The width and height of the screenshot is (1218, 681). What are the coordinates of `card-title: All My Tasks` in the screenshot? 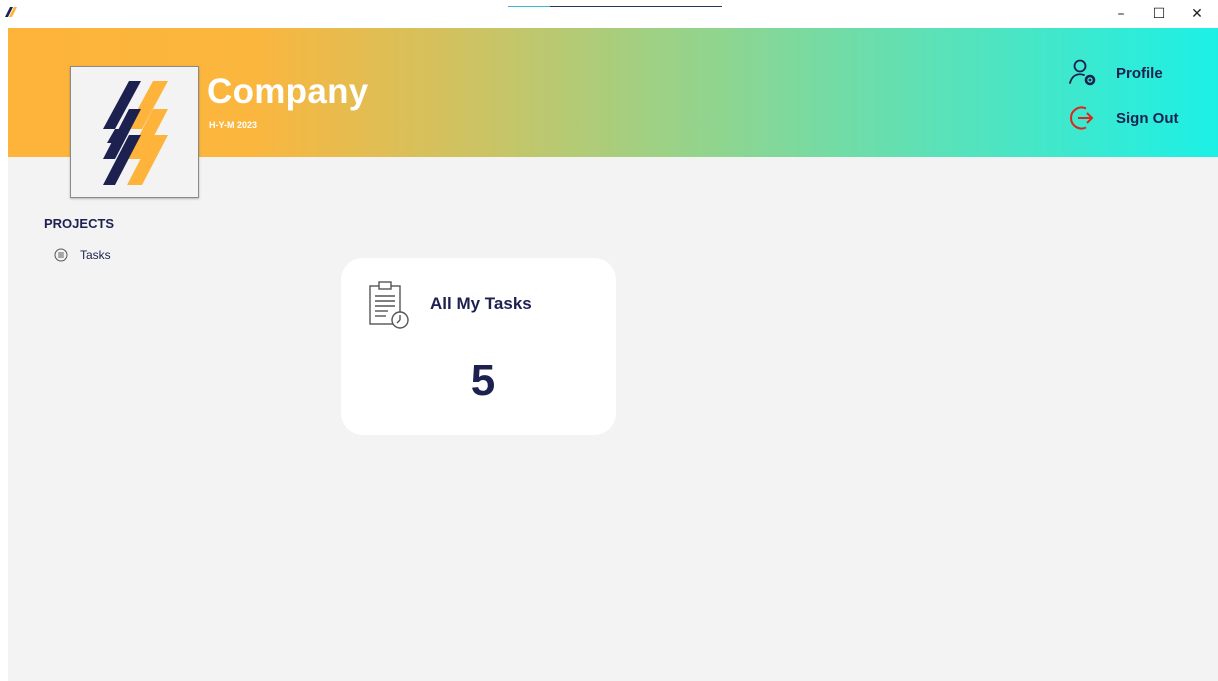 It's located at (481, 303).